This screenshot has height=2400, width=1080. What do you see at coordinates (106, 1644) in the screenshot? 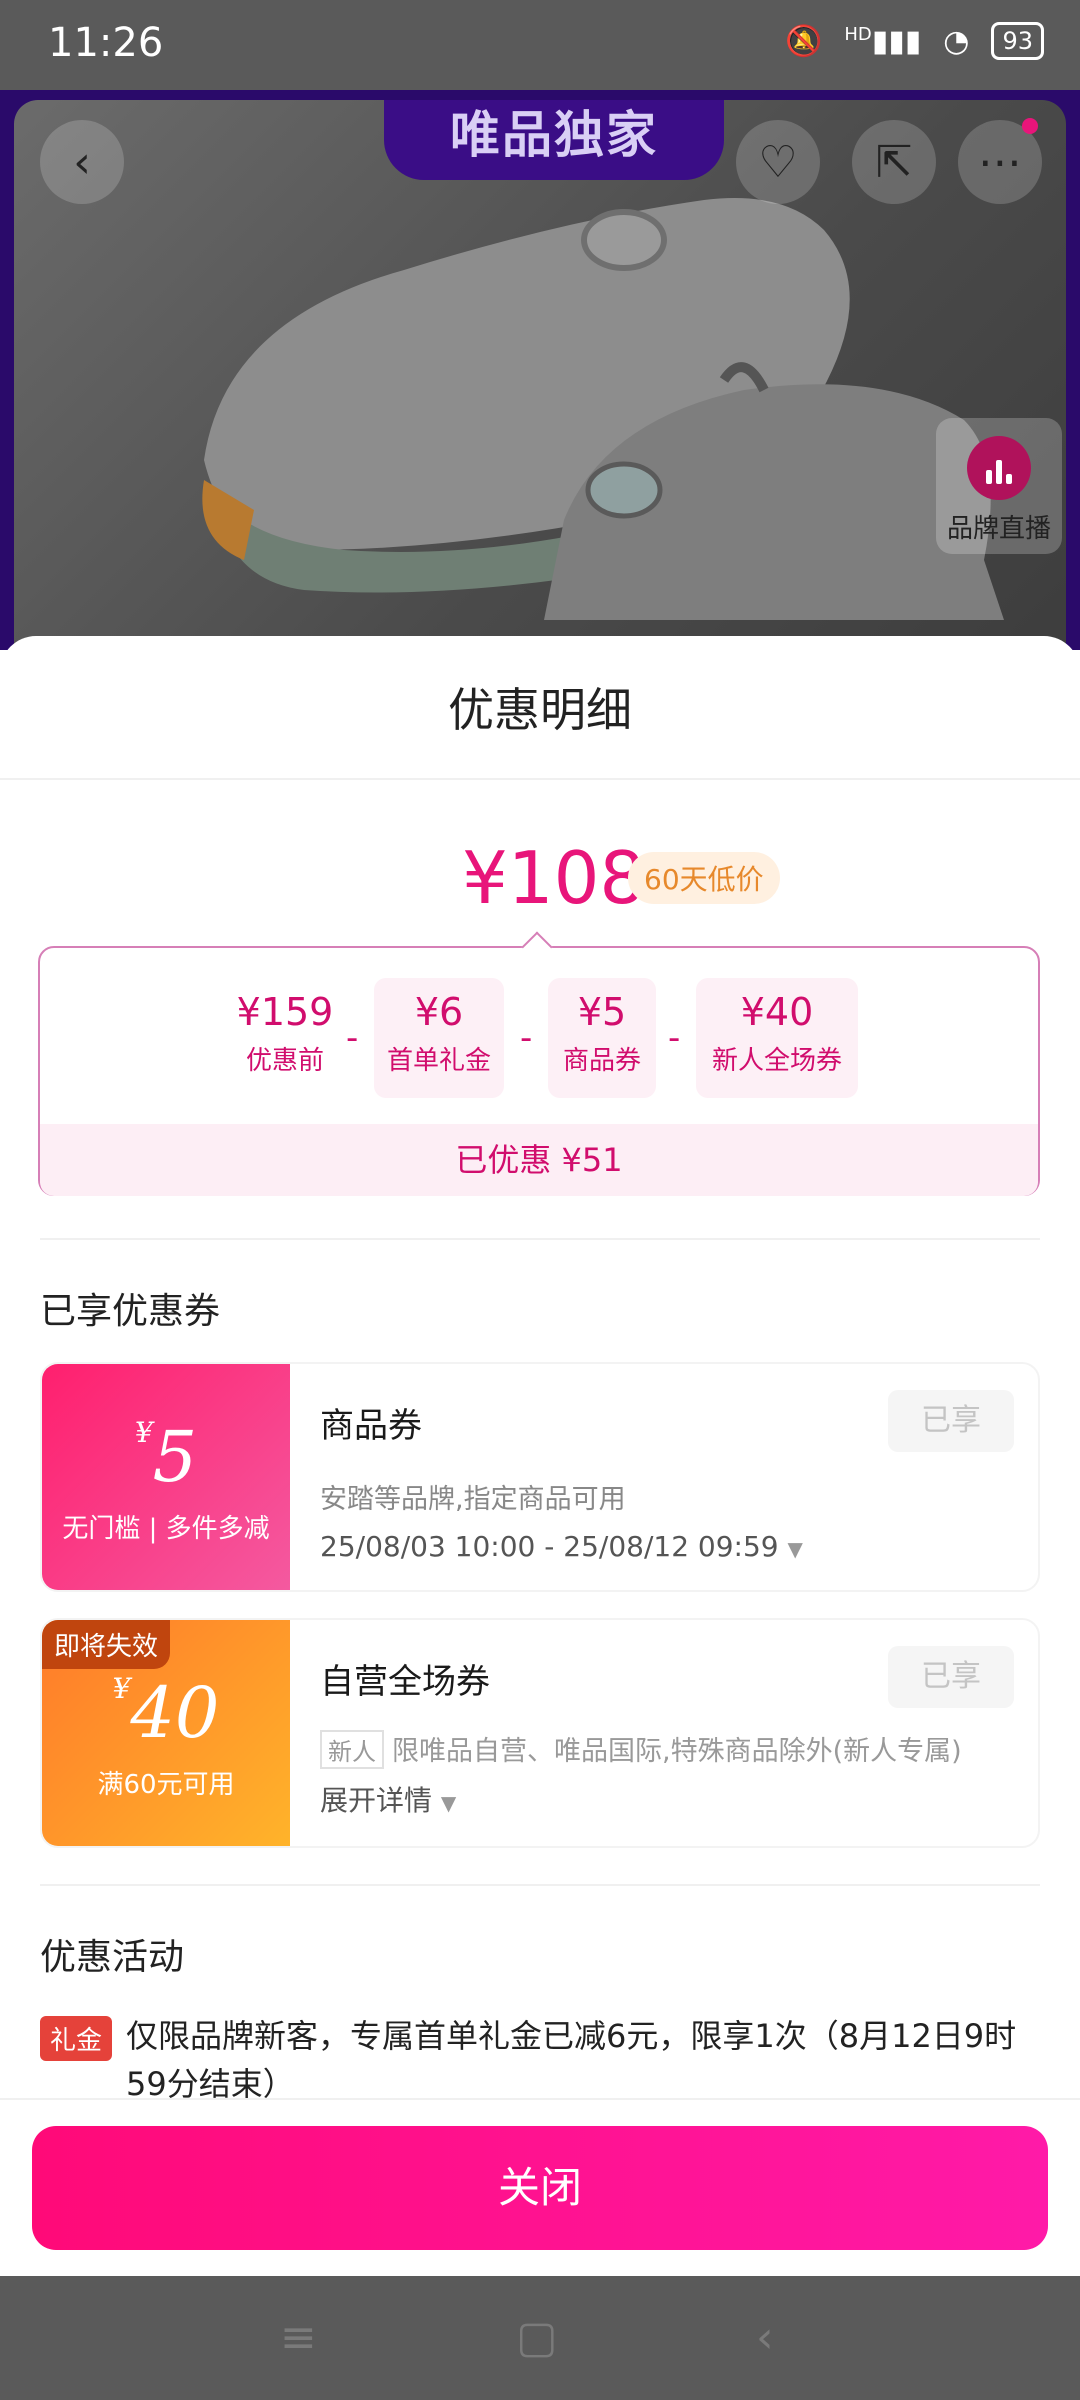
I see `expiring-badge: 即将失效` at bounding box center [106, 1644].